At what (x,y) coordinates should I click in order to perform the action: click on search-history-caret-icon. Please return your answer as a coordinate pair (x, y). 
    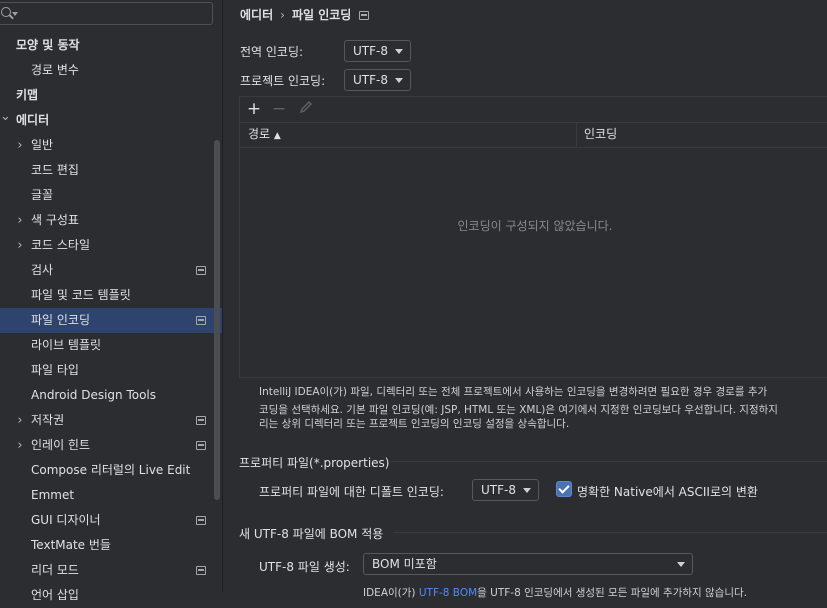
    Looking at the image, I should click on (15, 14).